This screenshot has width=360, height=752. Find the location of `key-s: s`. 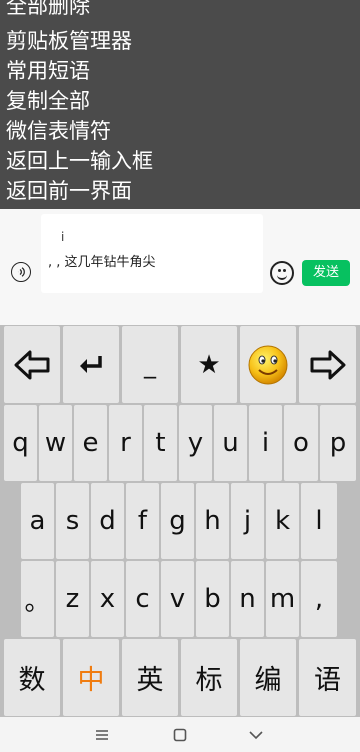

key-s: s is located at coordinates (72, 521).